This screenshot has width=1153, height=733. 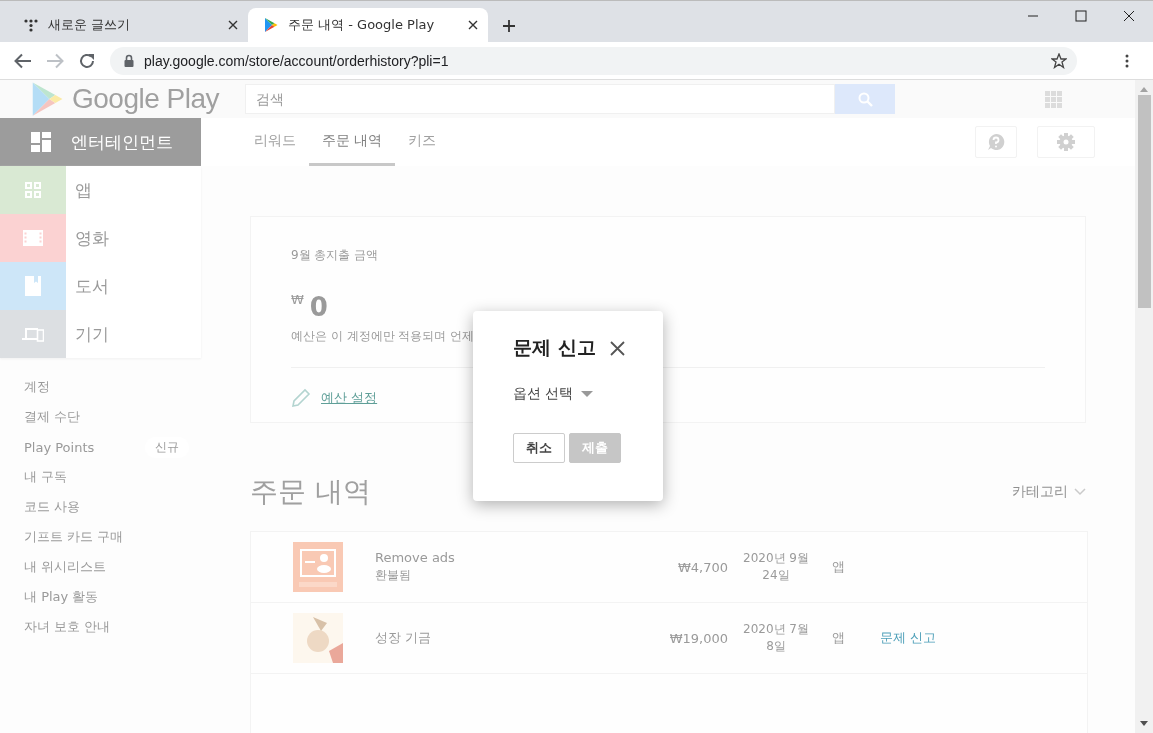 I want to click on back-icon, so click(x=23, y=60).